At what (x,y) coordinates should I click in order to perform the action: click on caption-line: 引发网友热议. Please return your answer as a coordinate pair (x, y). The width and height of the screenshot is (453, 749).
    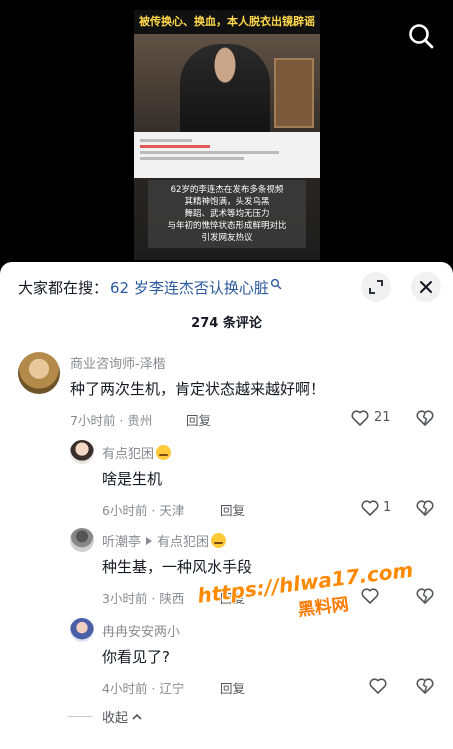
    Looking at the image, I should click on (227, 238).